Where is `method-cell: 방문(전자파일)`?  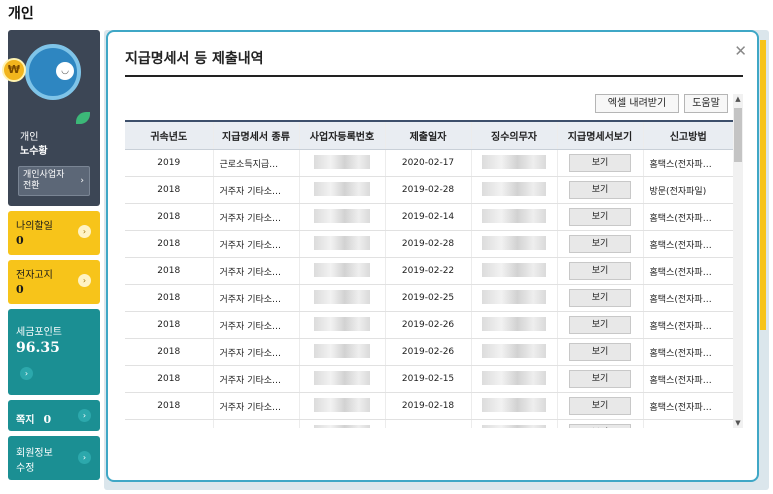 method-cell: 방문(전자파일) is located at coordinates (687, 190).